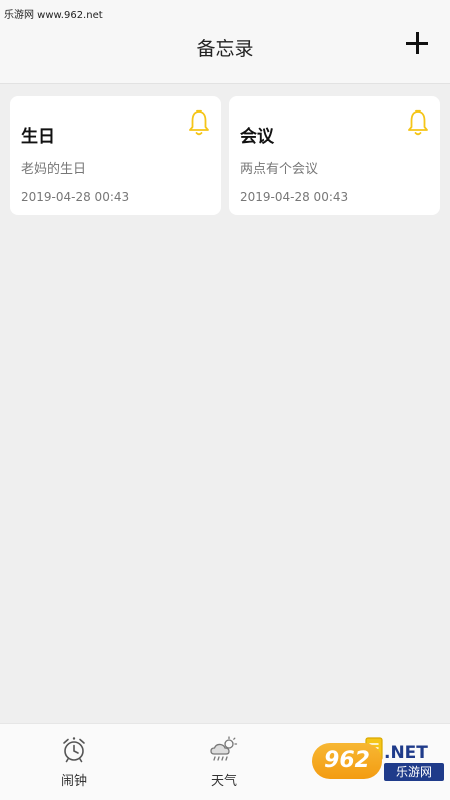  I want to click on watermark-text-cn: 乐游网, so click(414, 772).